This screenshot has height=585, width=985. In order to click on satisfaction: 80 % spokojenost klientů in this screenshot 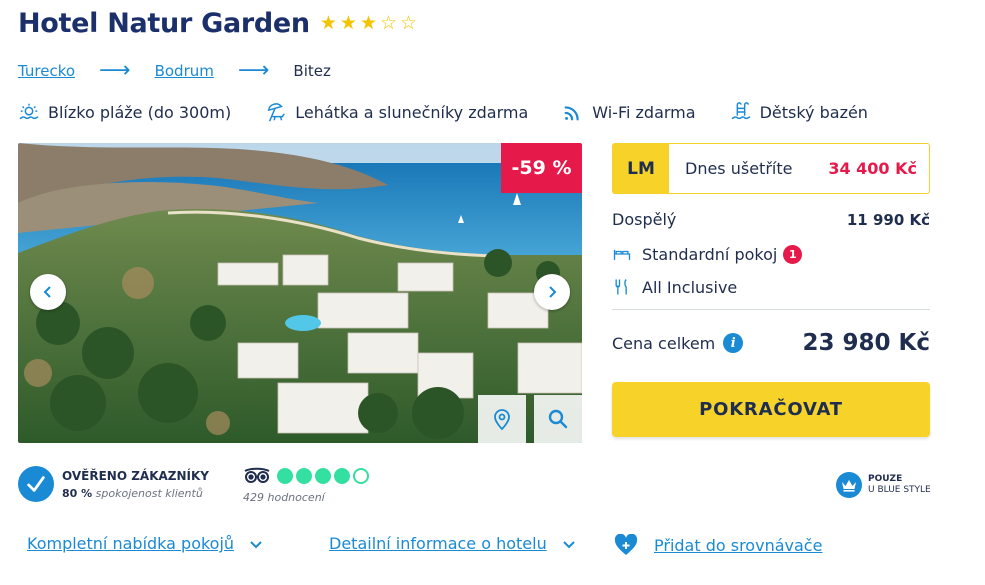, I will do `click(135, 493)`.